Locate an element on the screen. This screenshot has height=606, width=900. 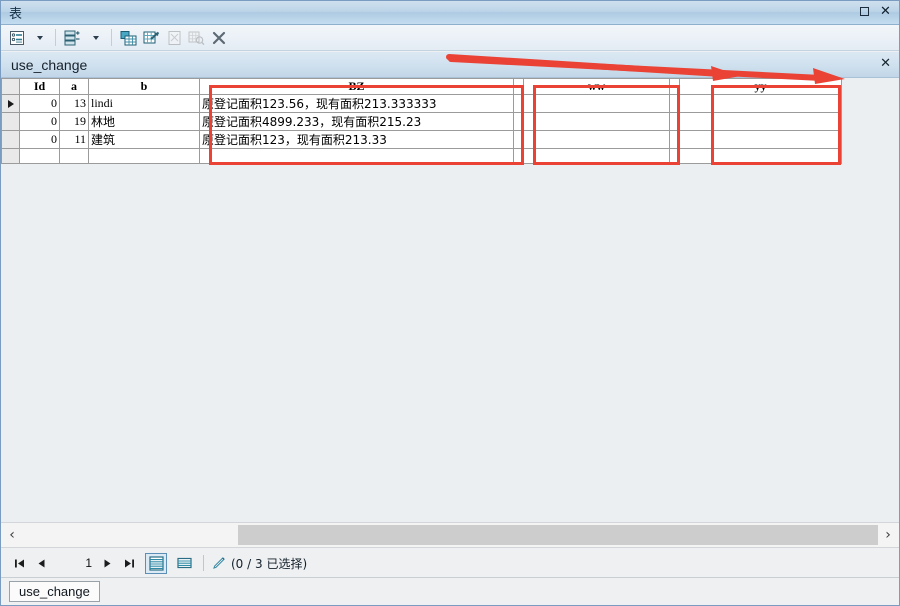
last-record-icon is located at coordinates (129, 563).